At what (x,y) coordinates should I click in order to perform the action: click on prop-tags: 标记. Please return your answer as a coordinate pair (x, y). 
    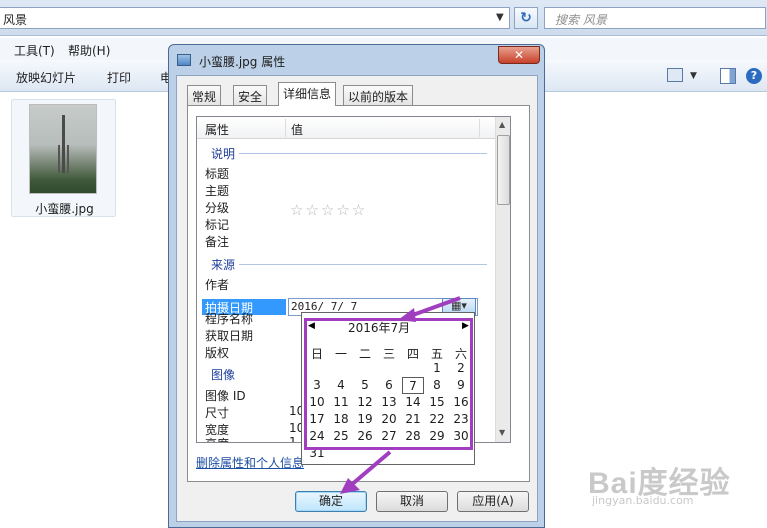
    Looking at the image, I should click on (217, 224).